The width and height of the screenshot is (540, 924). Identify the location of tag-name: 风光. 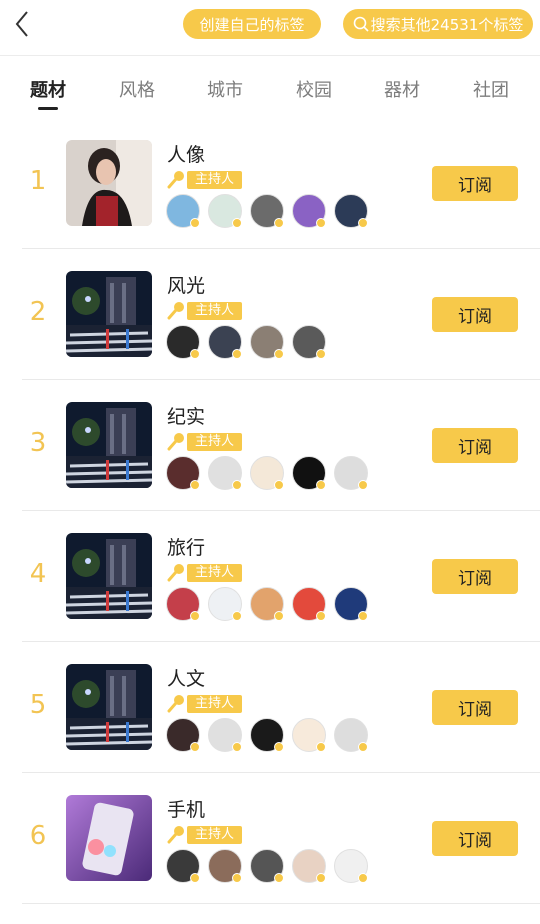
(186, 284).